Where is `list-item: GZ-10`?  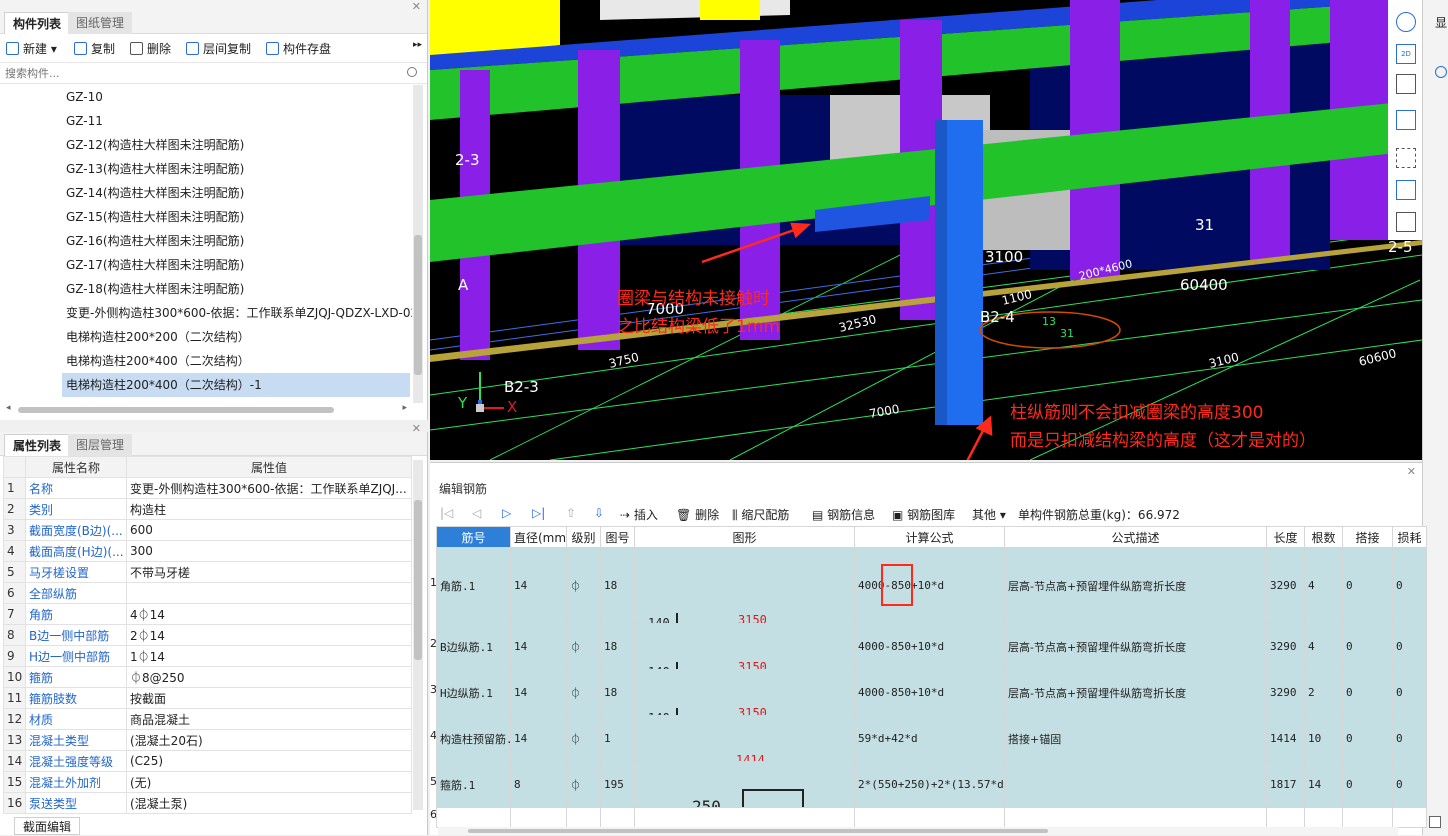 list-item: GZ-10 is located at coordinates (206, 97).